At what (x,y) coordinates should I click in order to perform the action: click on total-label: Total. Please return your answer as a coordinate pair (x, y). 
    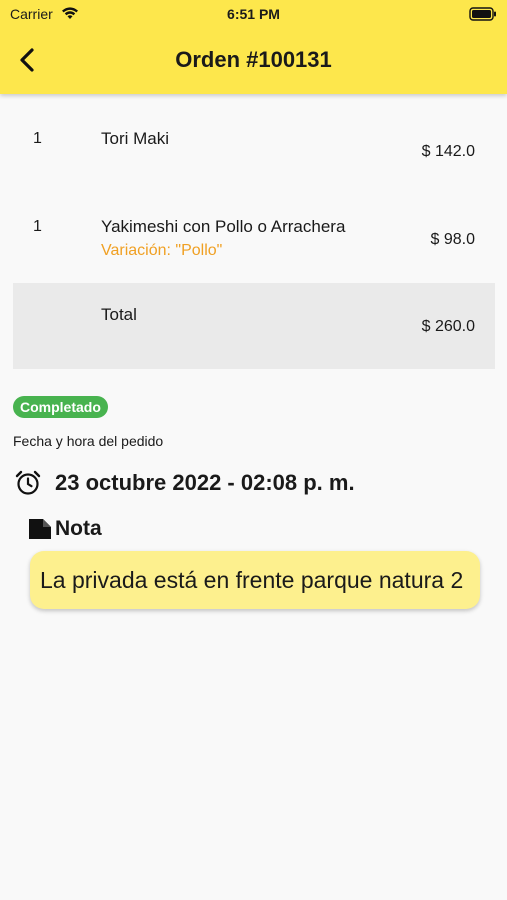
    Looking at the image, I should click on (119, 314).